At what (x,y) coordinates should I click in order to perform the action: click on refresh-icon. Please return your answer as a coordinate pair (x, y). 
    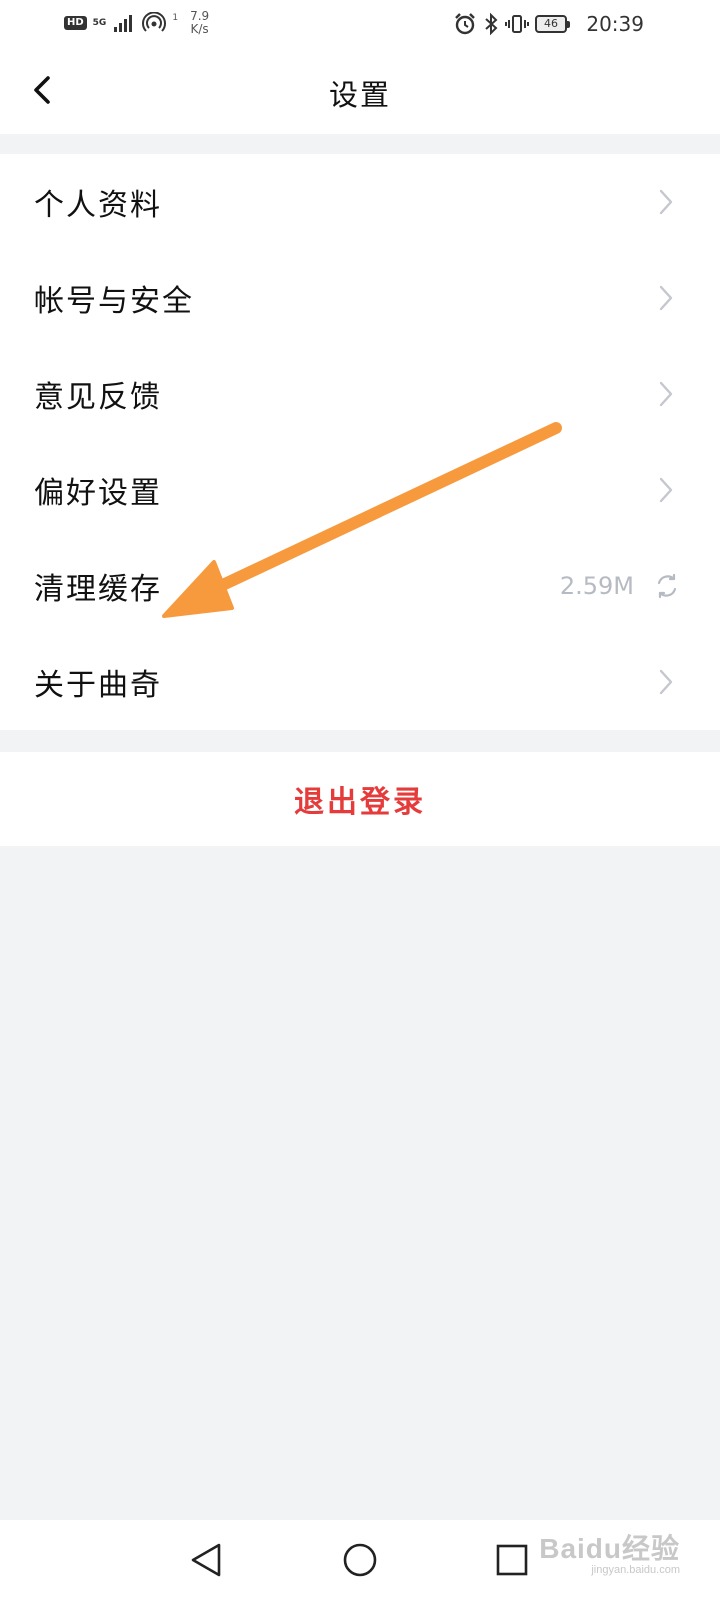
    Looking at the image, I should click on (667, 586).